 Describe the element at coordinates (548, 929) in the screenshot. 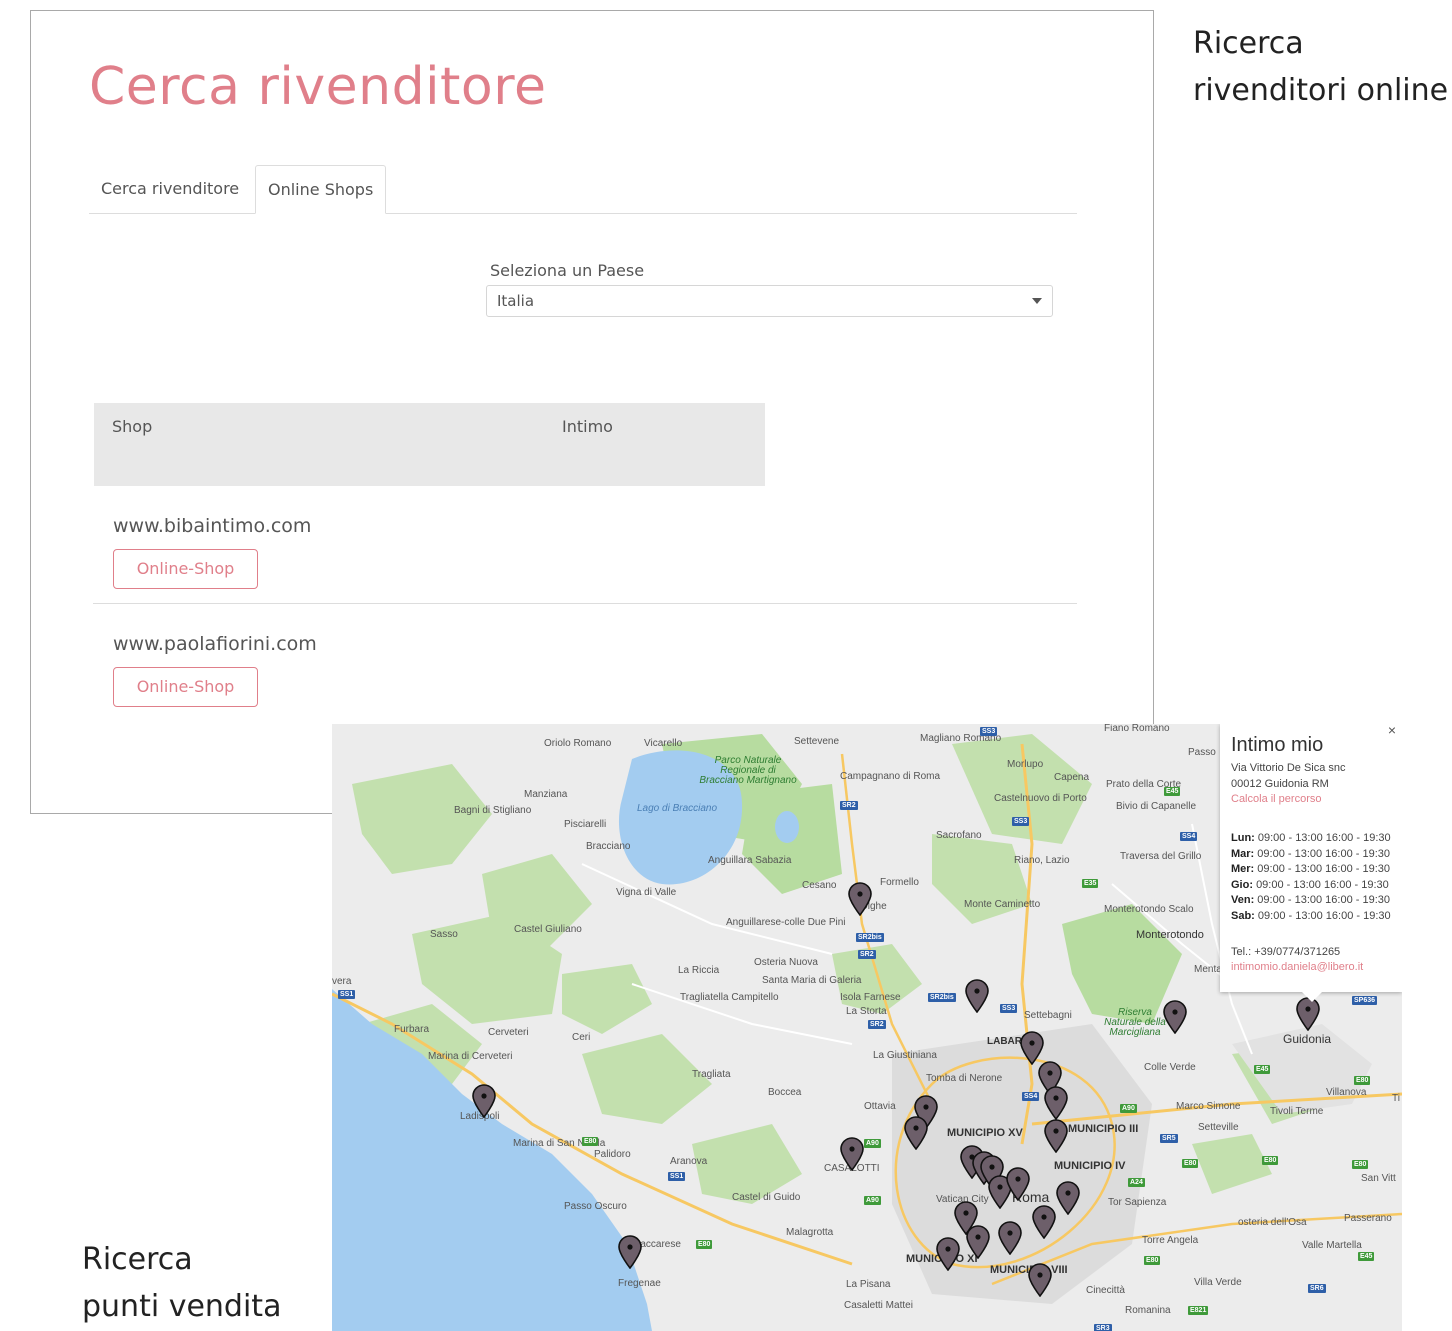

I see `map-label: Castel Giuliano` at that location.